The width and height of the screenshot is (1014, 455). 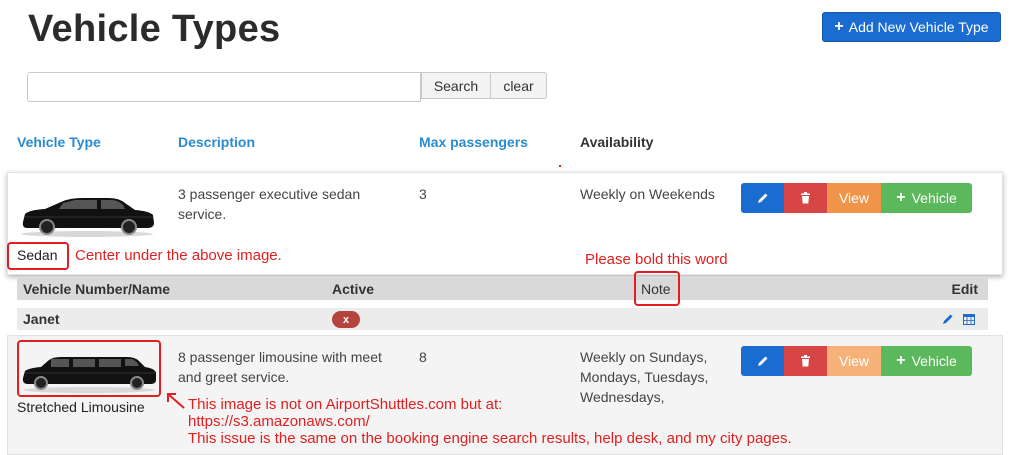 I want to click on availability-sedan: Weekly on Weekends, so click(x=647, y=194).